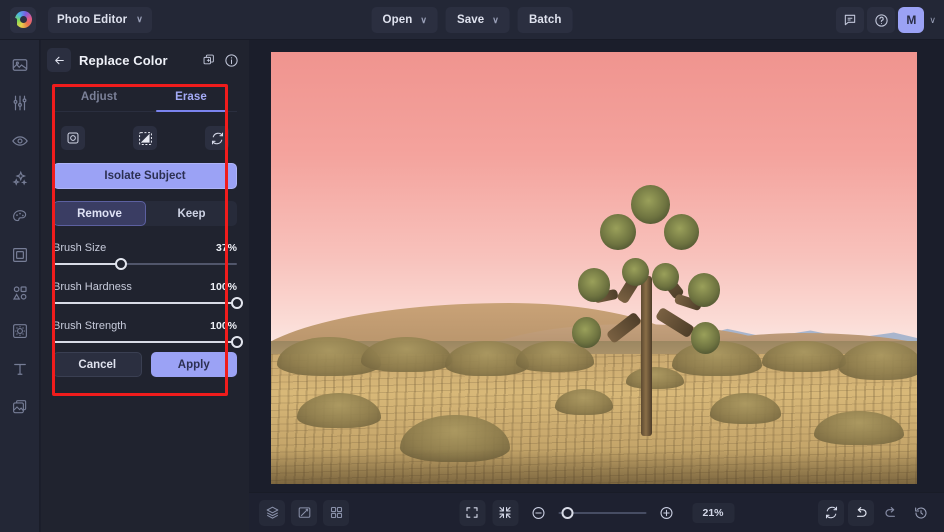  Describe the element at coordinates (602, 512) in the screenshot. I see `zoom-slider` at that location.